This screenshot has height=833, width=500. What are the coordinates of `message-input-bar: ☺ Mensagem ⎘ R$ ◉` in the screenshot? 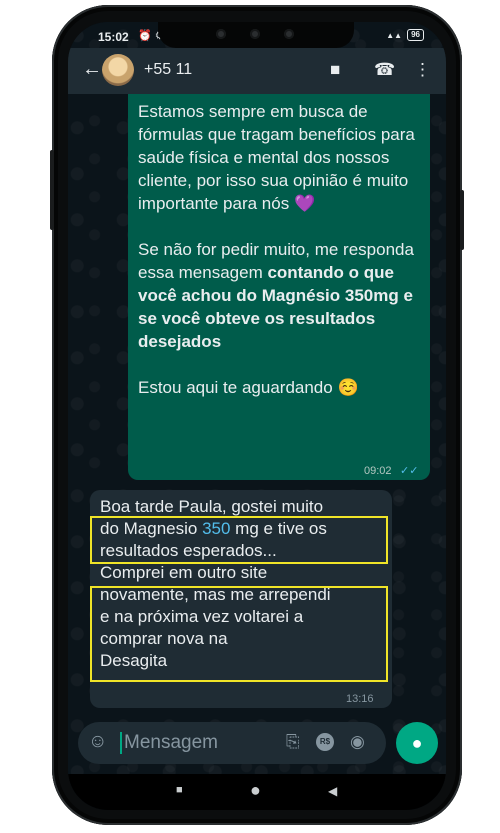 It's located at (232, 743).